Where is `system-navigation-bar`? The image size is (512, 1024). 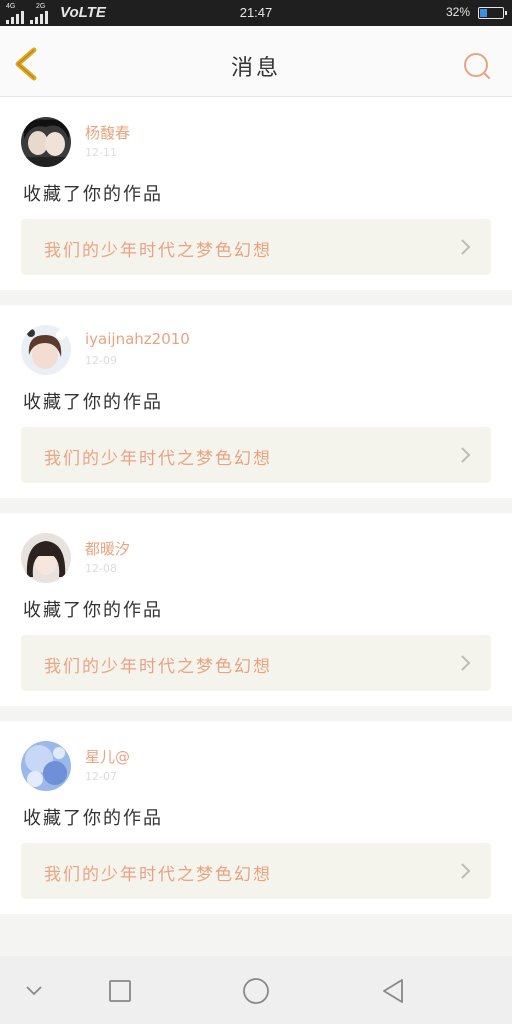 system-navigation-bar is located at coordinates (256, 990).